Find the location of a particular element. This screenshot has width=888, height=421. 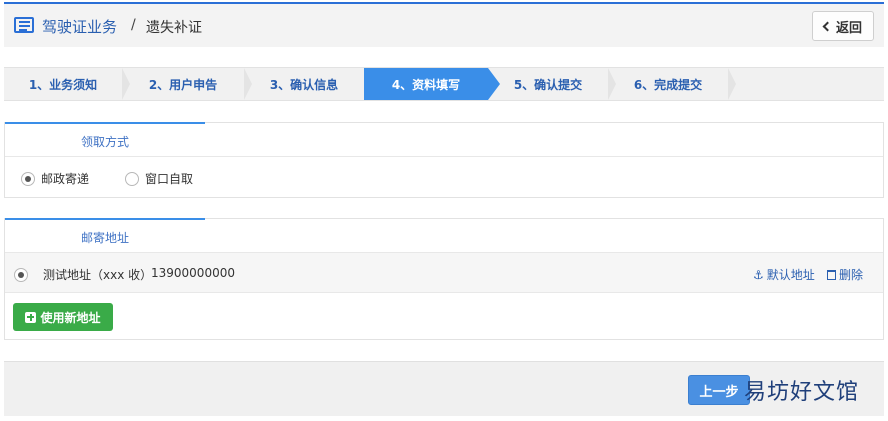

page-title: 驾驶证业务 is located at coordinates (80, 27).